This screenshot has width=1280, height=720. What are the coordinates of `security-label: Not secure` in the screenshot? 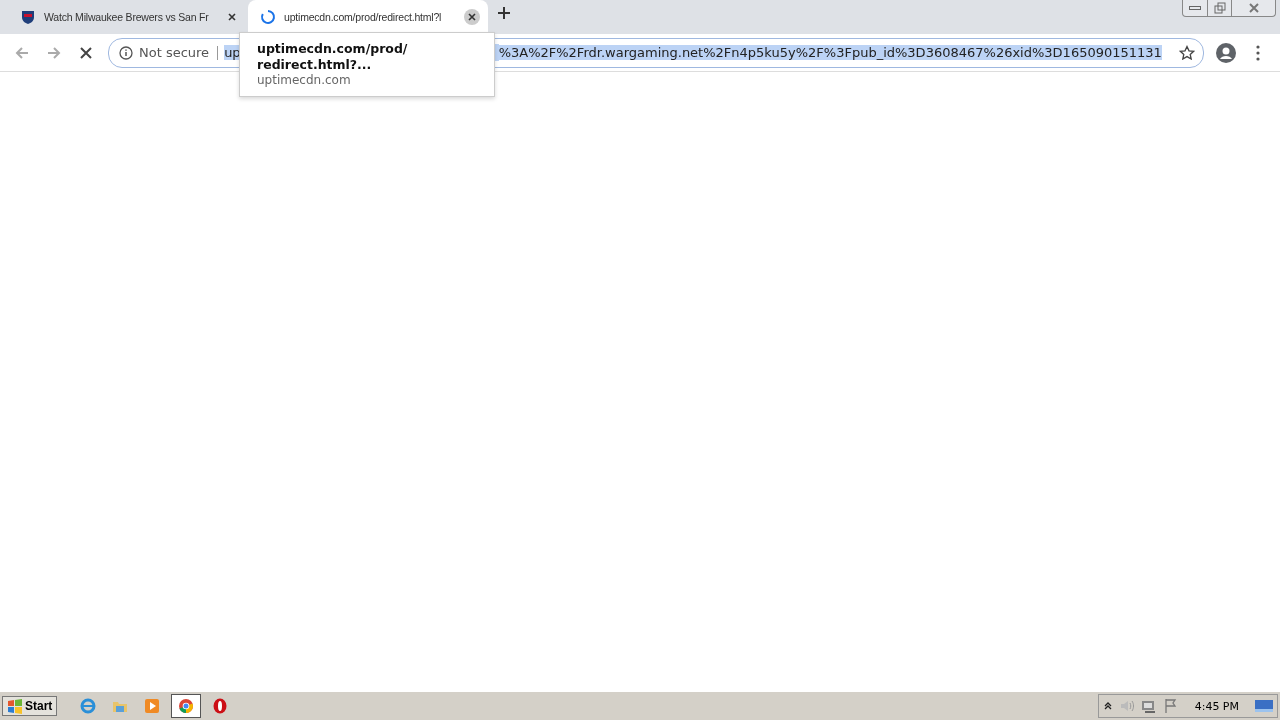 It's located at (179, 52).